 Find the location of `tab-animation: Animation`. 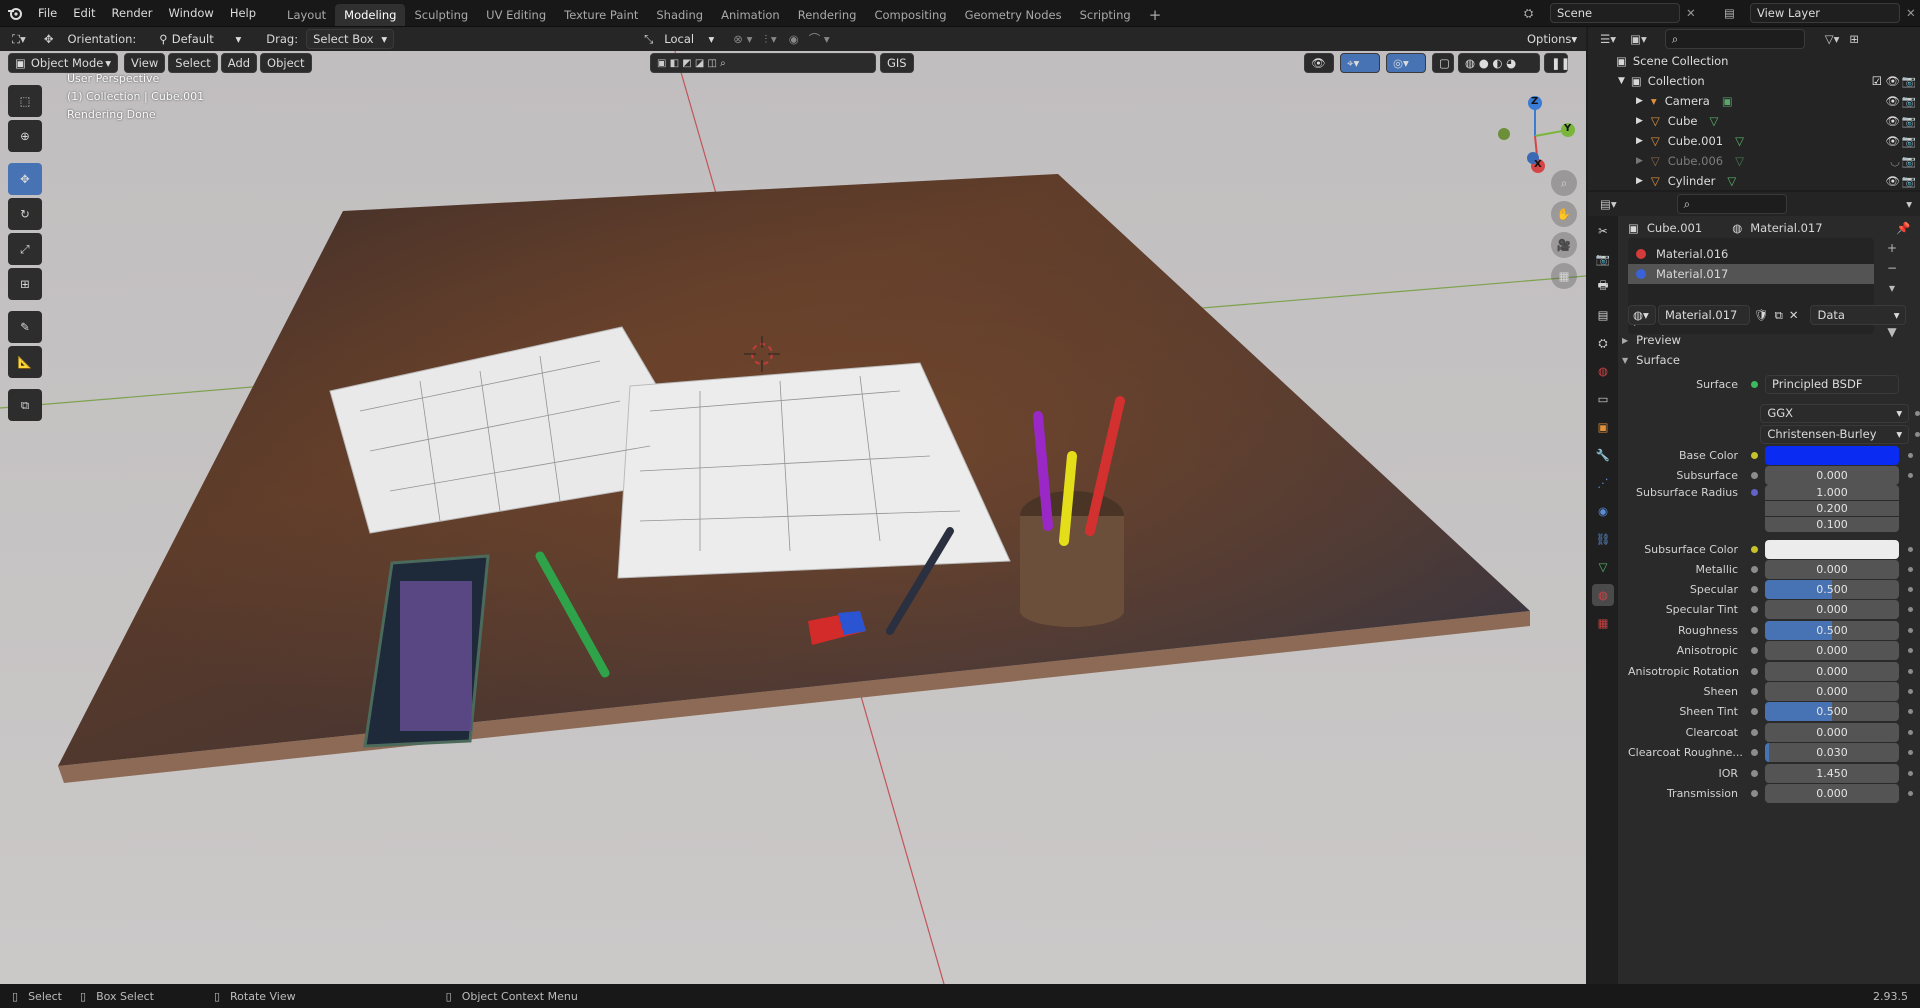

tab-animation: Animation is located at coordinates (750, 15).